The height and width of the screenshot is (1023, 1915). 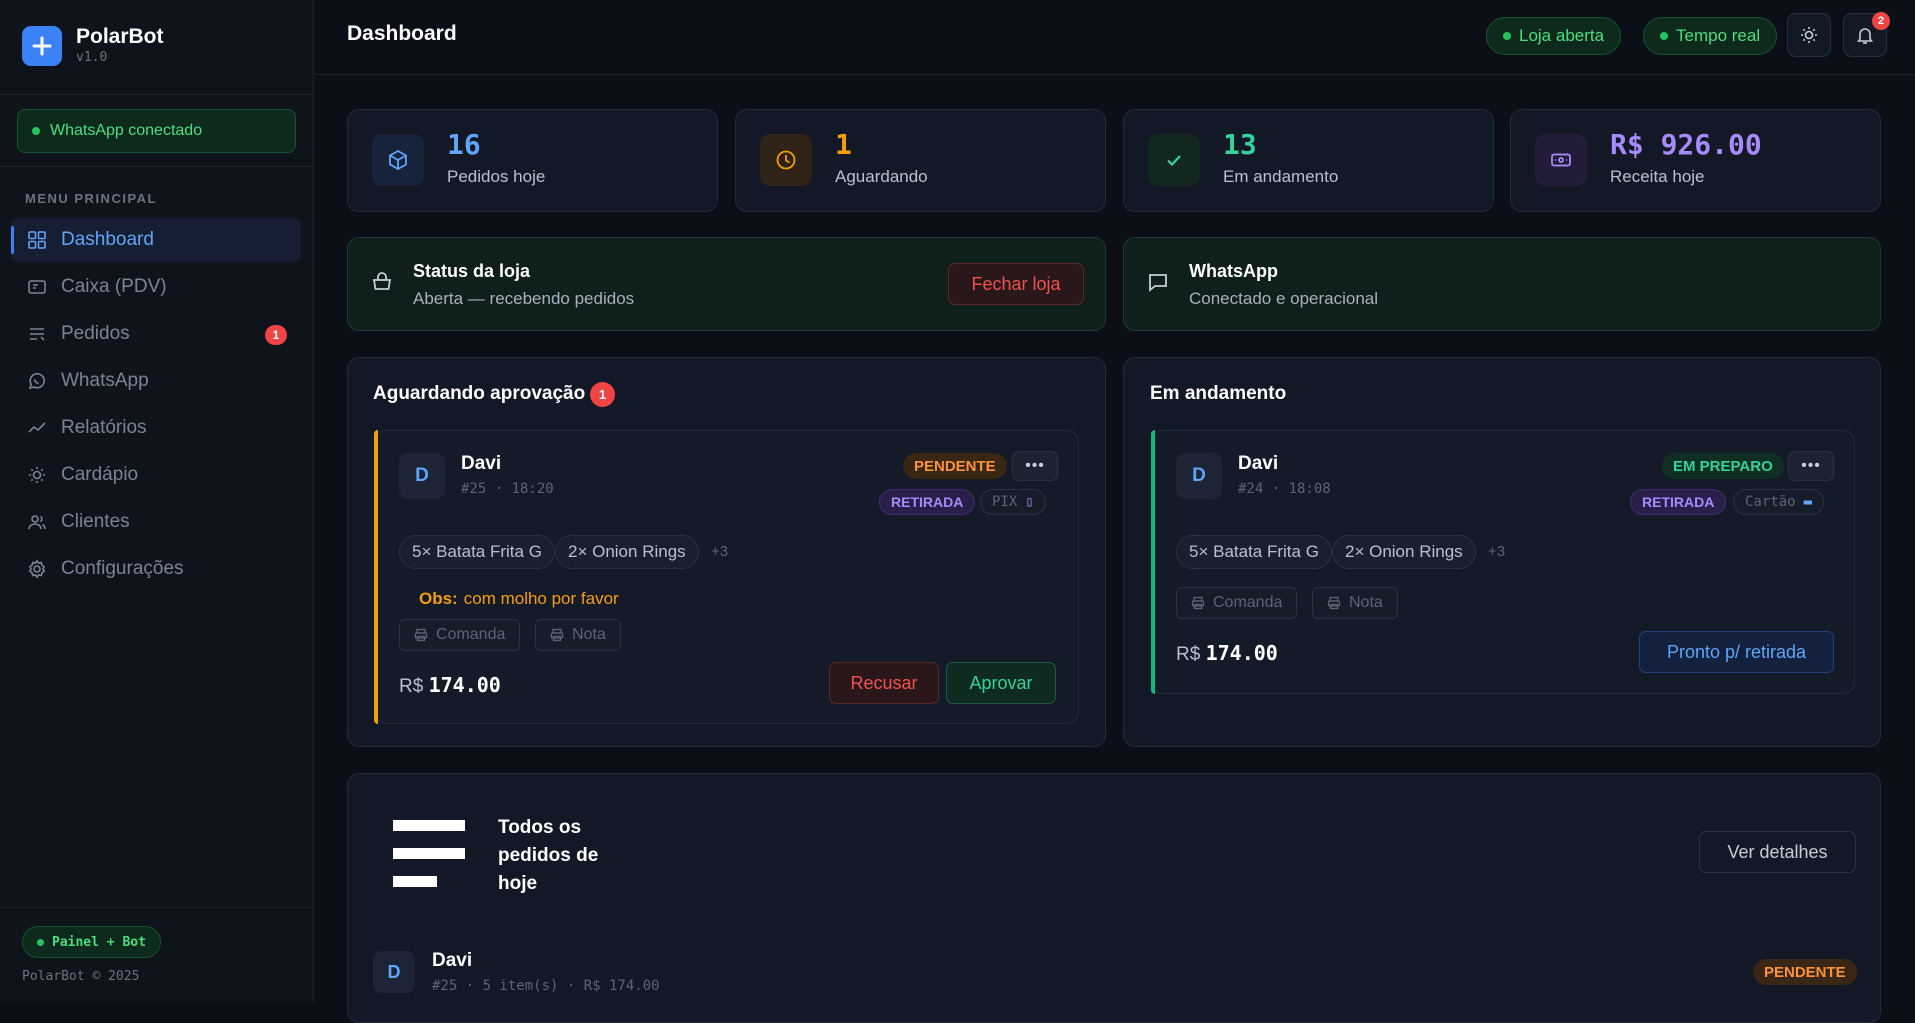 I want to click on order-observation: Obs: com molho por favor, so click(x=519, y=599).